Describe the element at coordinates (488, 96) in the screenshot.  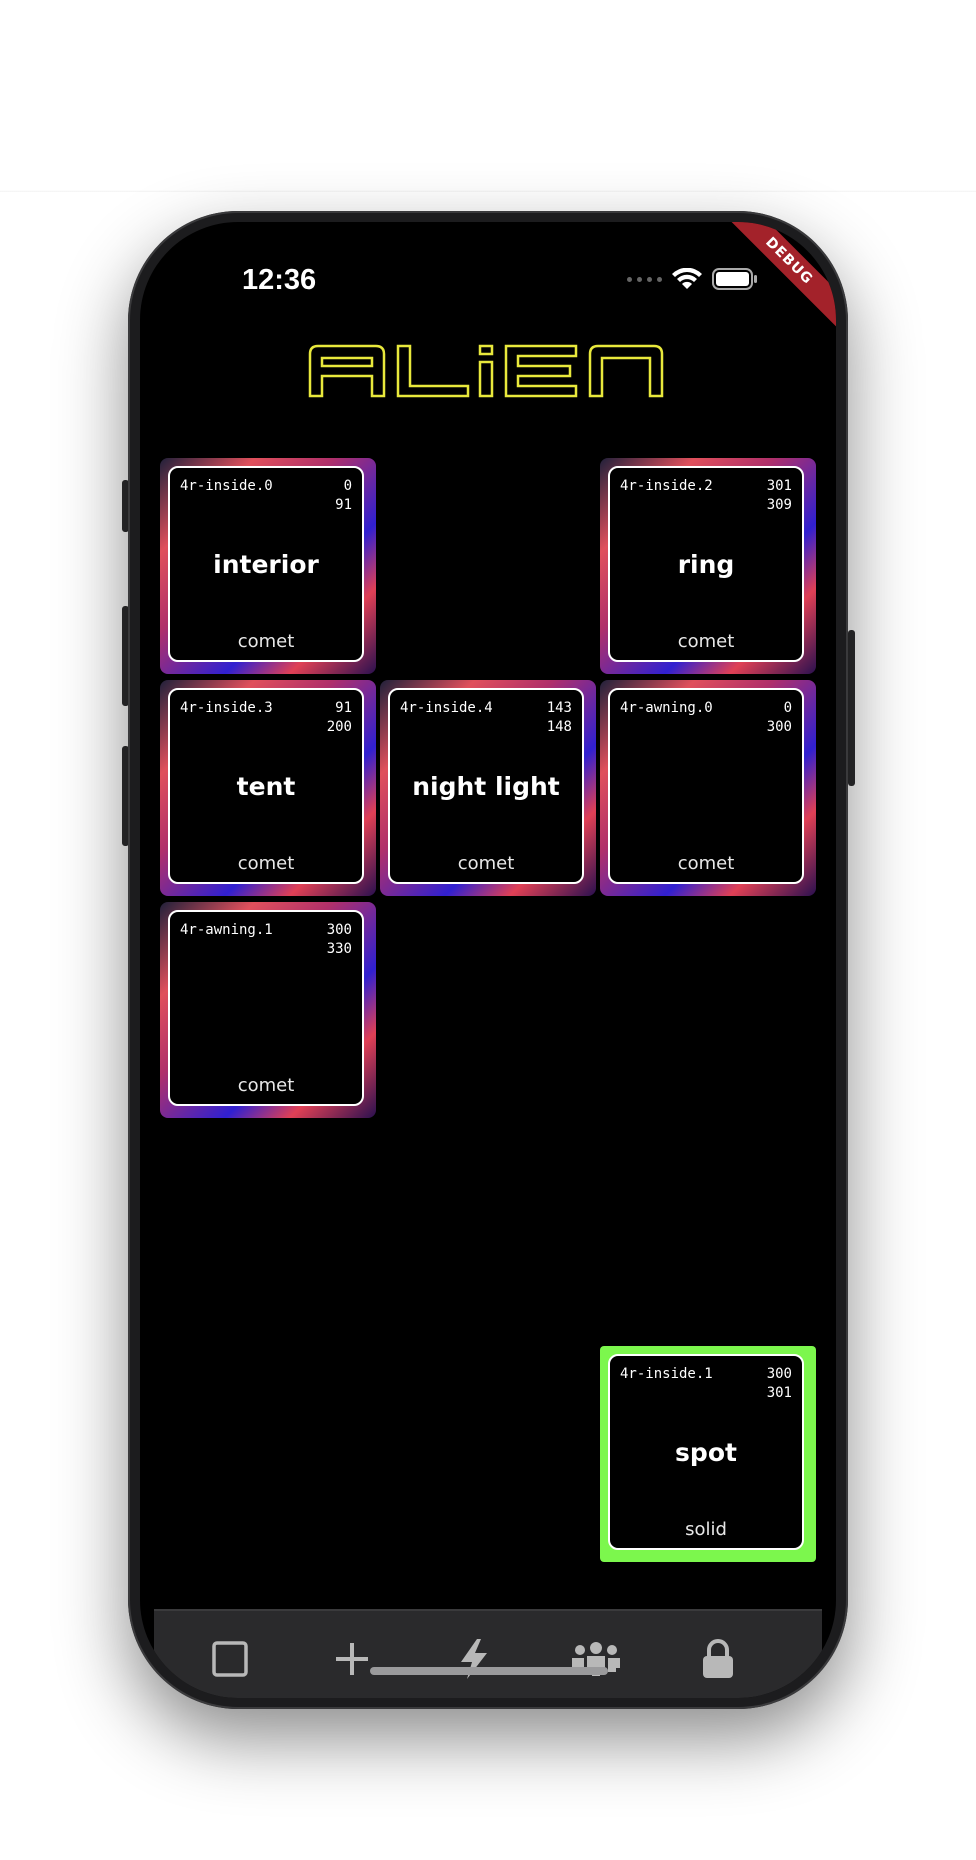
I see `backdrop` at that location.